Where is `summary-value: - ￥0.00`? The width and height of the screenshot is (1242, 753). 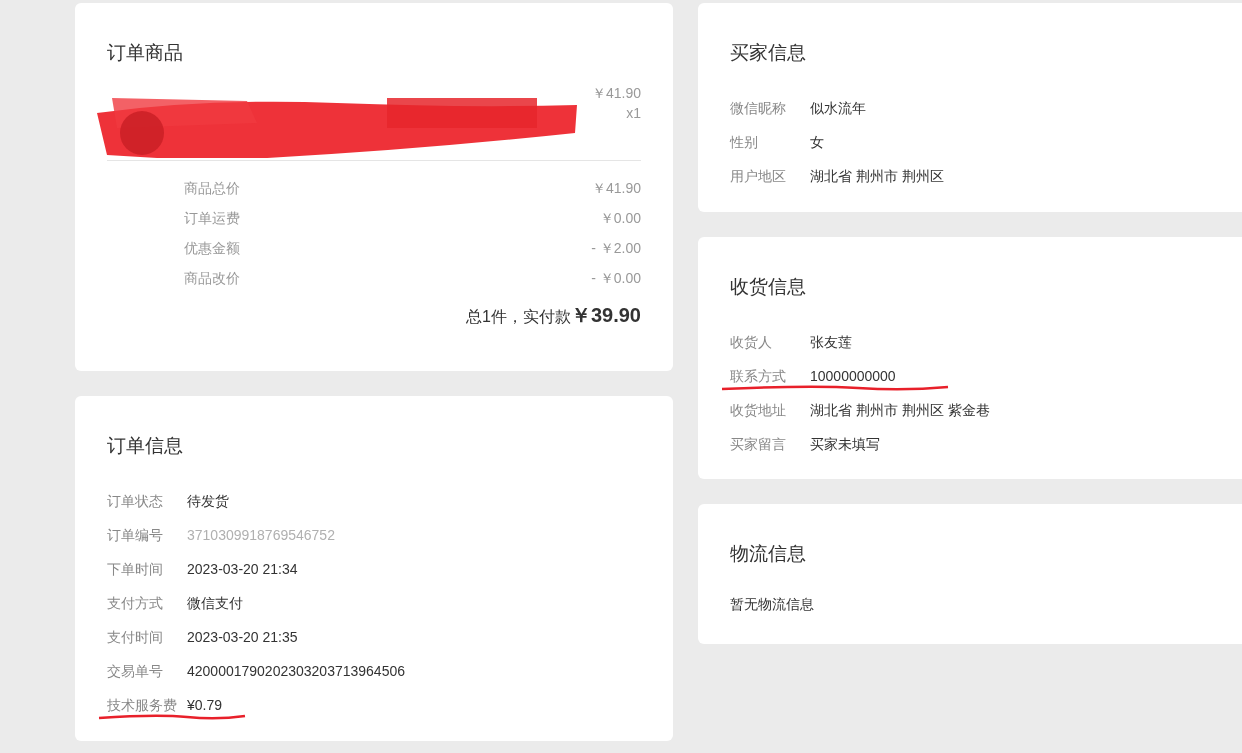 summary-value: - ￥0.00 is located at coordinates (616, 278).